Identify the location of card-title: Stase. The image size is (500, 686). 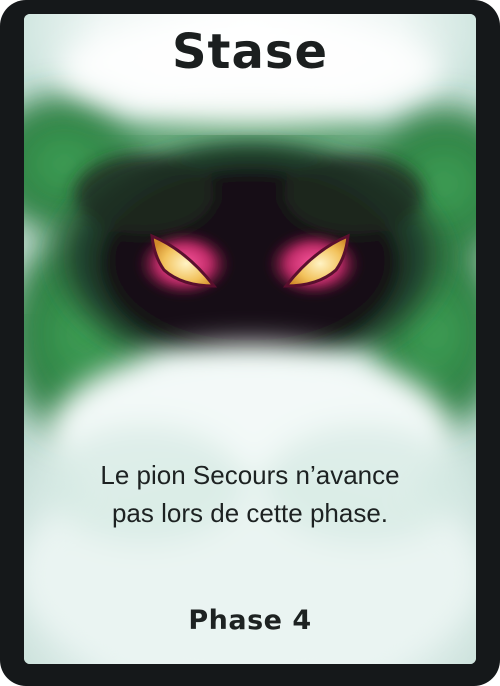
(250, 52).